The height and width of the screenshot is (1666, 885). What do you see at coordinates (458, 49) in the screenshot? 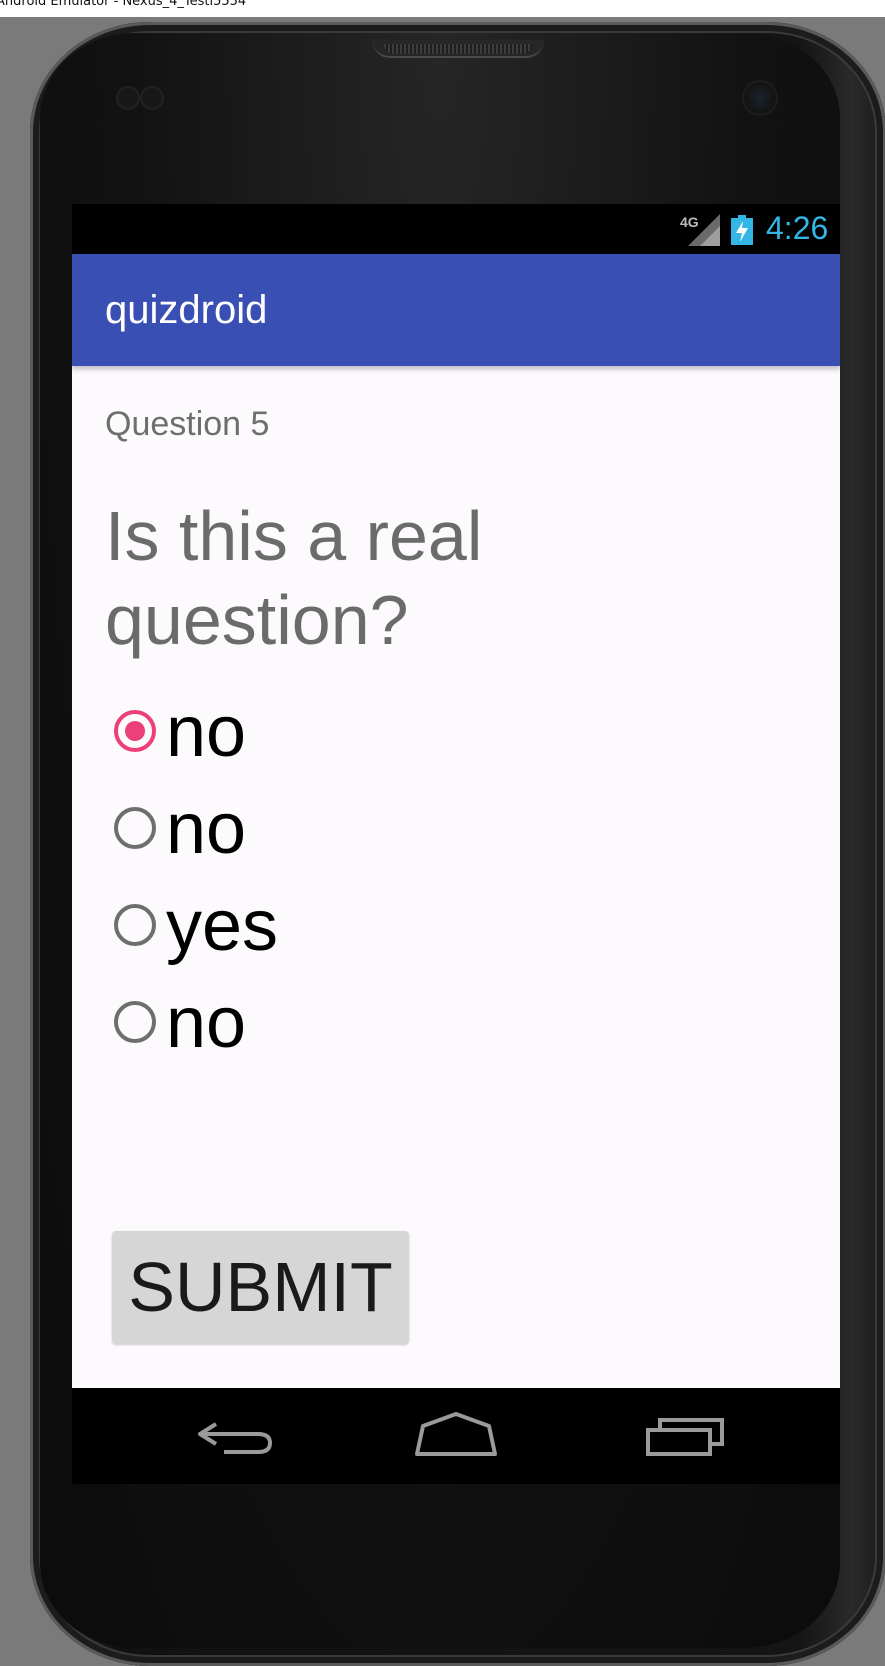
I see `speaker-grill` at bounding box center [458, 49].